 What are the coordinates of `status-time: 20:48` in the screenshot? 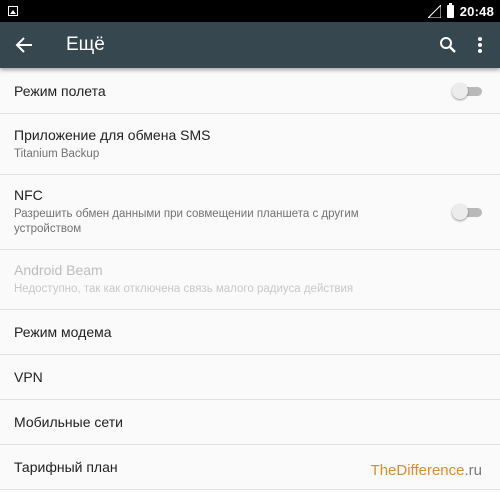 It's located at (476, 11).